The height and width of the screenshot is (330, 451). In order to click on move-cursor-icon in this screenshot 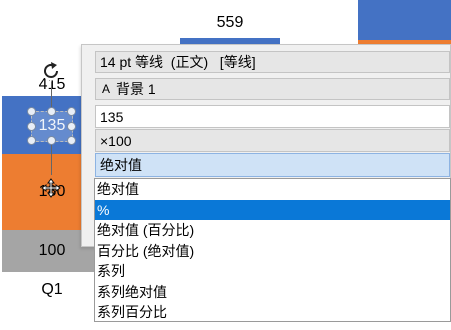, I will do `click(51, 188)`.